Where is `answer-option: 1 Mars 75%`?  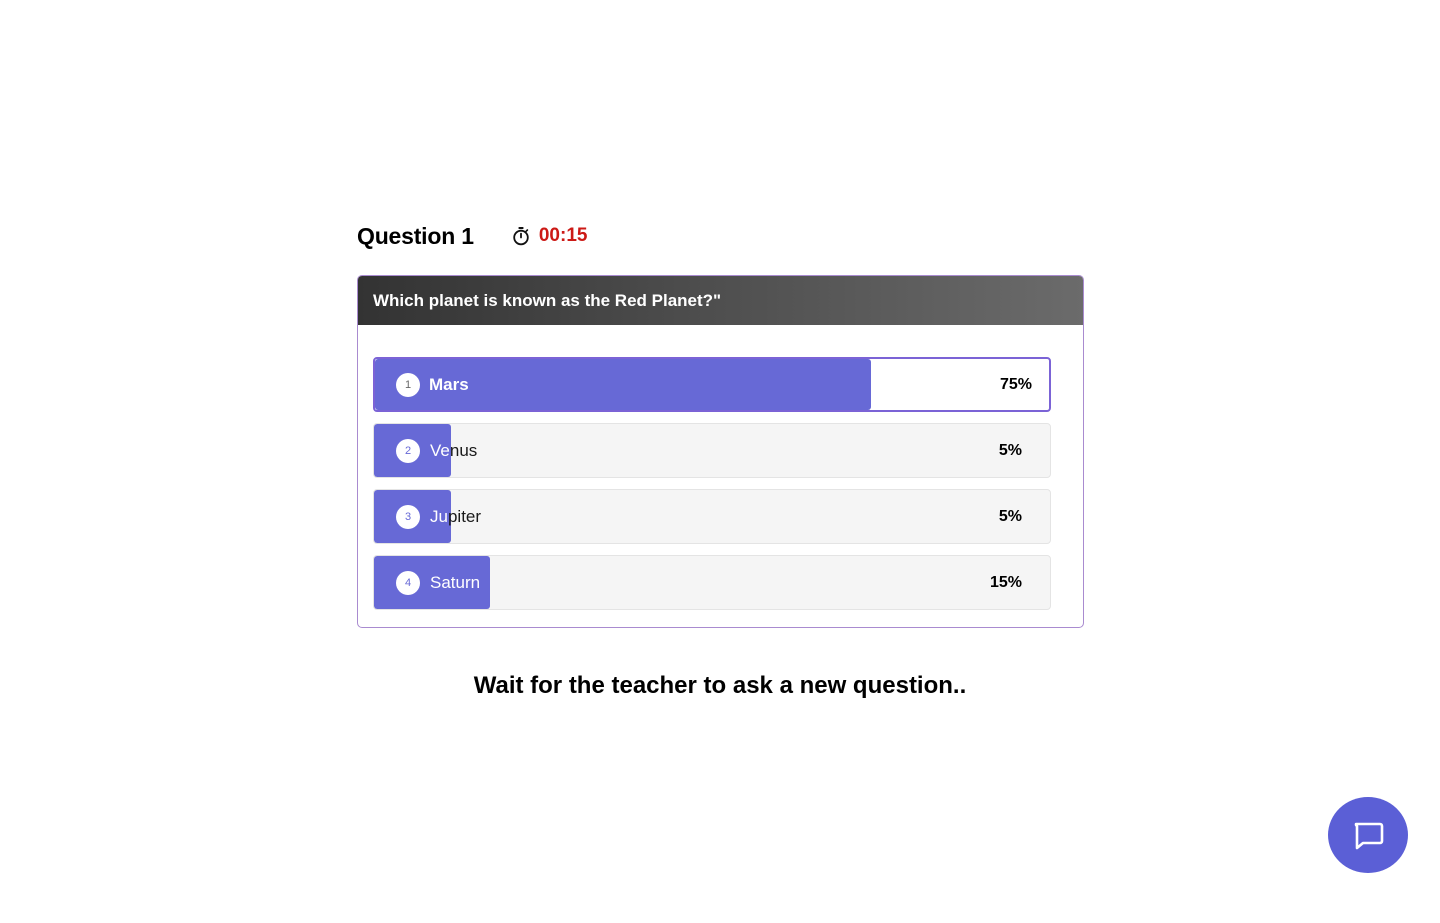 answer-option: 1 Mars 75% is located at coordinates (712, 384).